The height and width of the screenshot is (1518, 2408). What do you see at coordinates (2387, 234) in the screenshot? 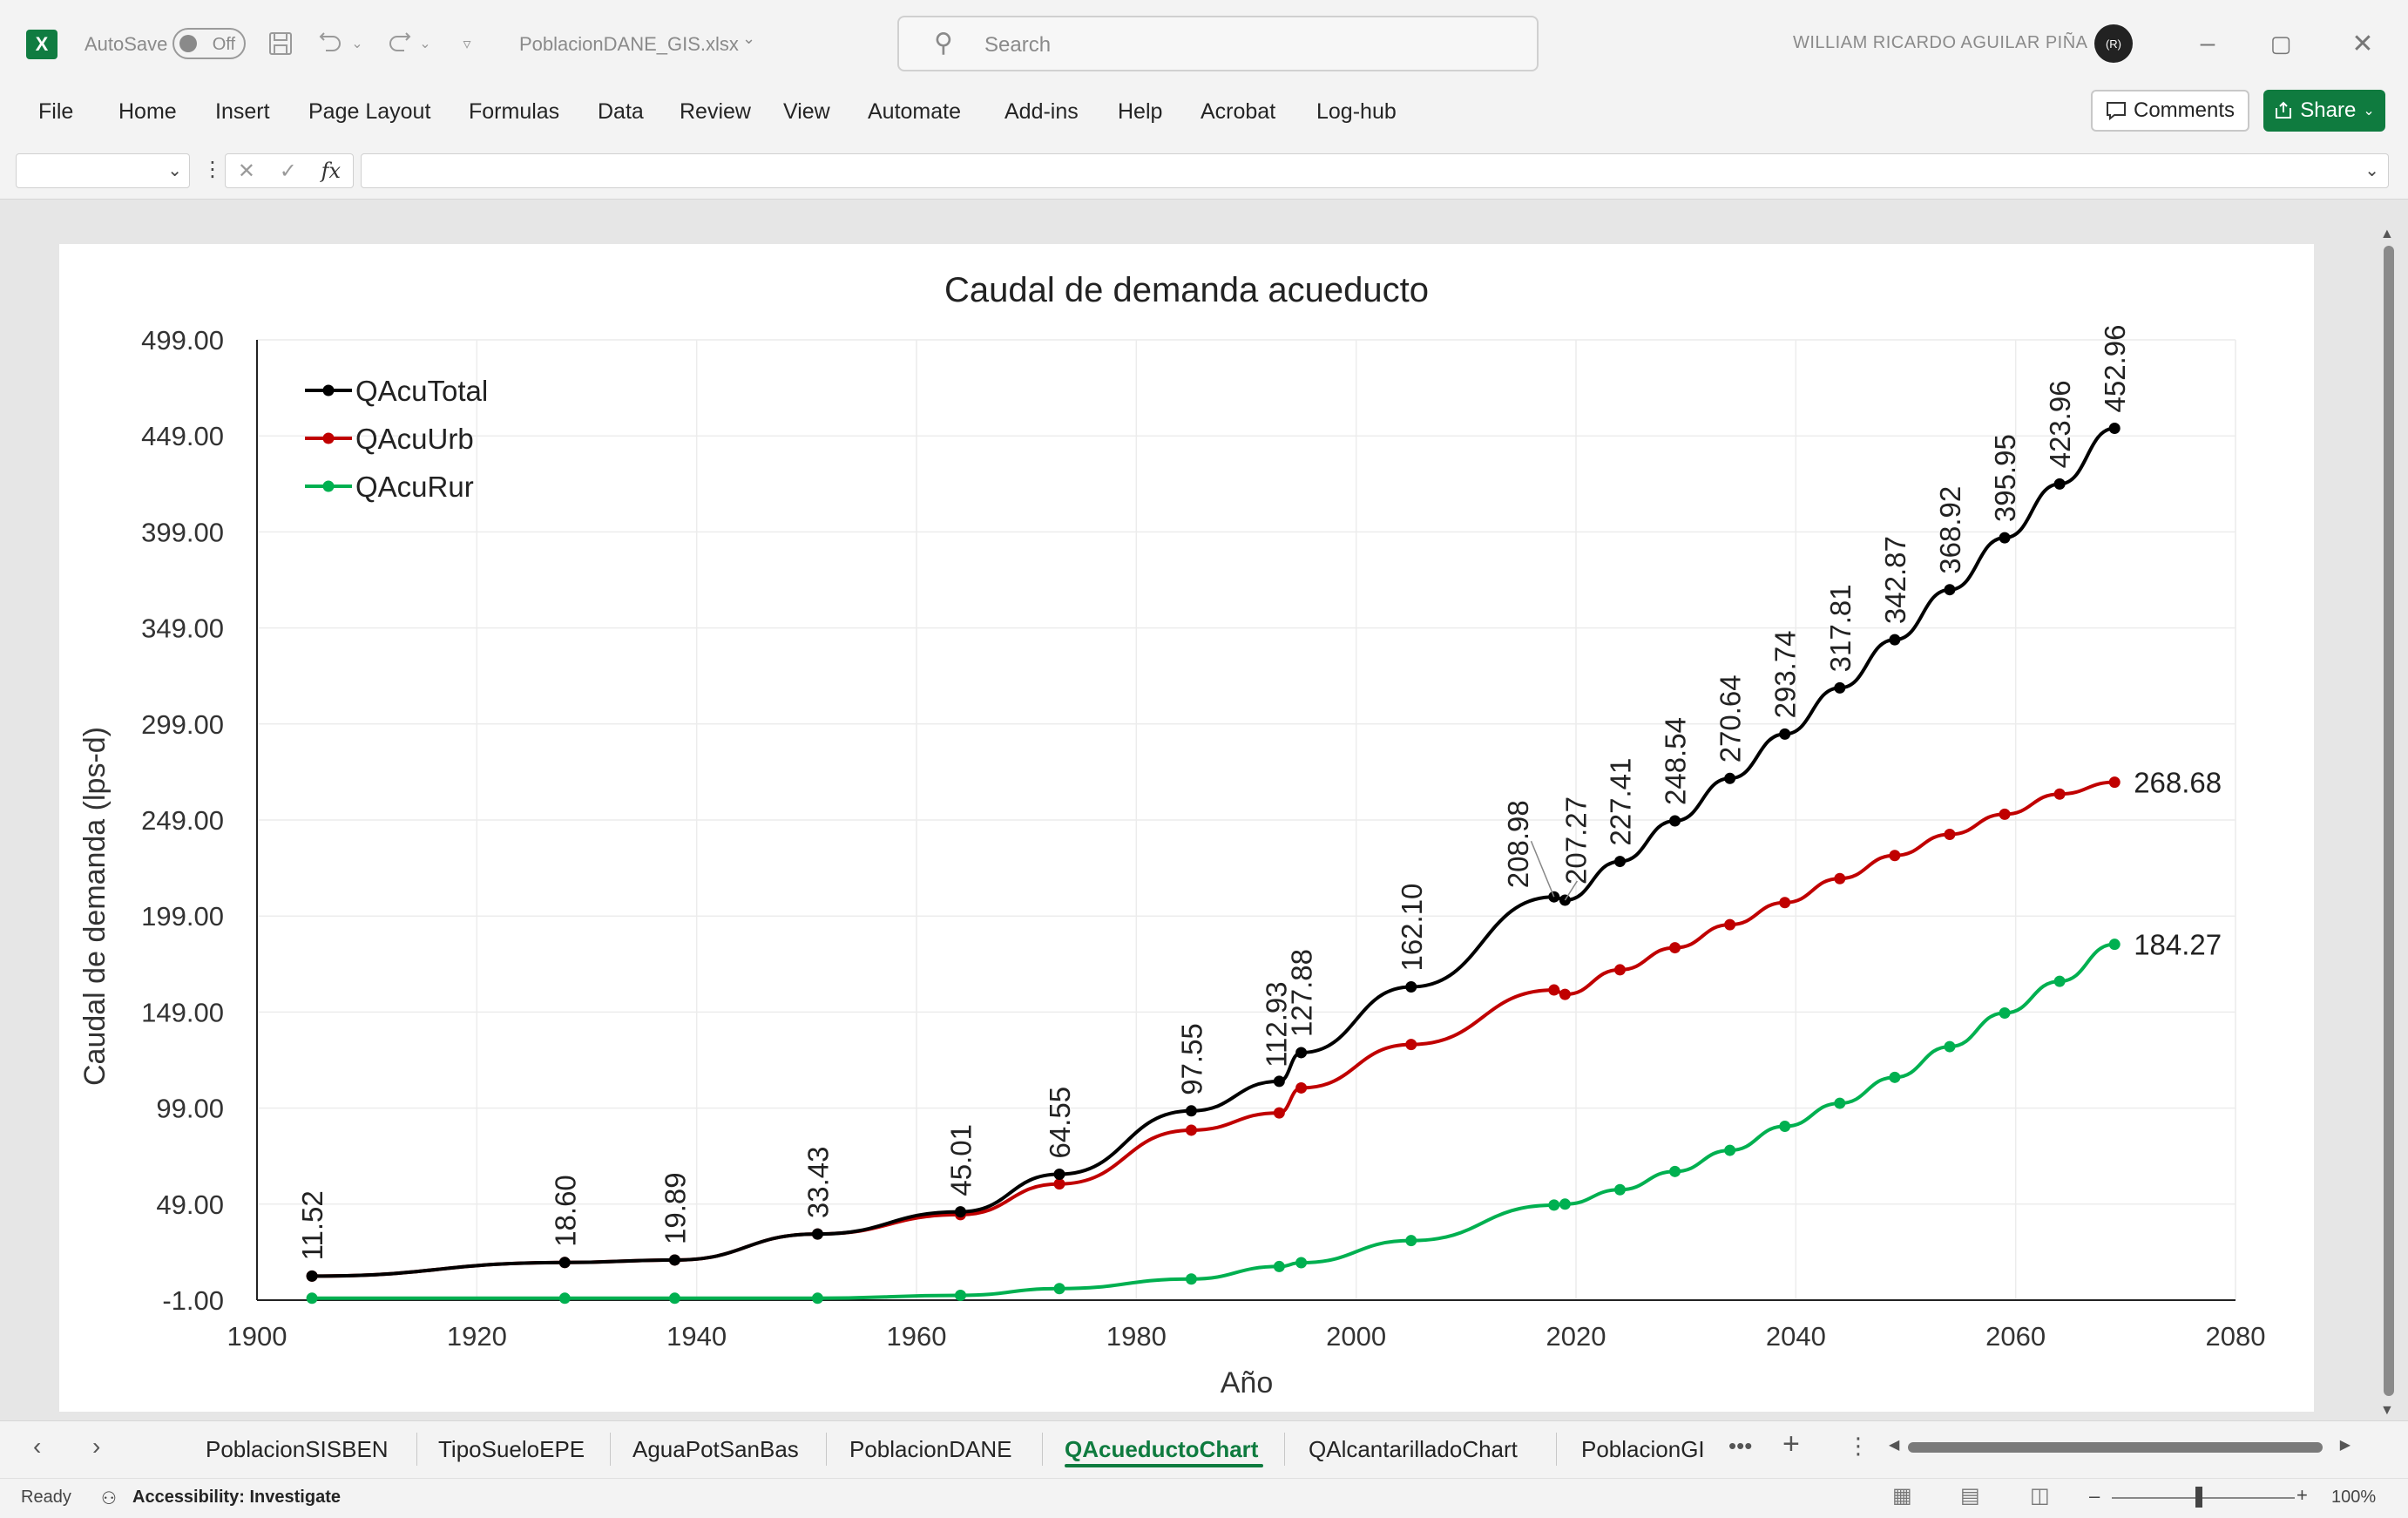
I see `scroll-up-icon: ▲` at bounding box center [2387, 234].